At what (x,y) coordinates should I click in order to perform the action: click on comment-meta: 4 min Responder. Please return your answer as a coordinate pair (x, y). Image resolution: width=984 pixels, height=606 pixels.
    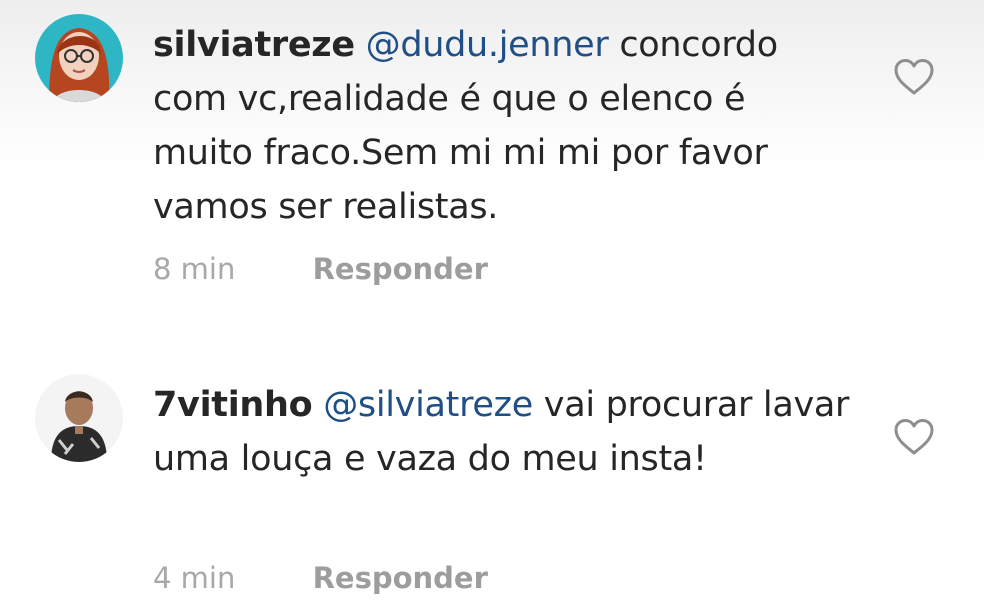
    Looking at the image, I should click on (320, 578).